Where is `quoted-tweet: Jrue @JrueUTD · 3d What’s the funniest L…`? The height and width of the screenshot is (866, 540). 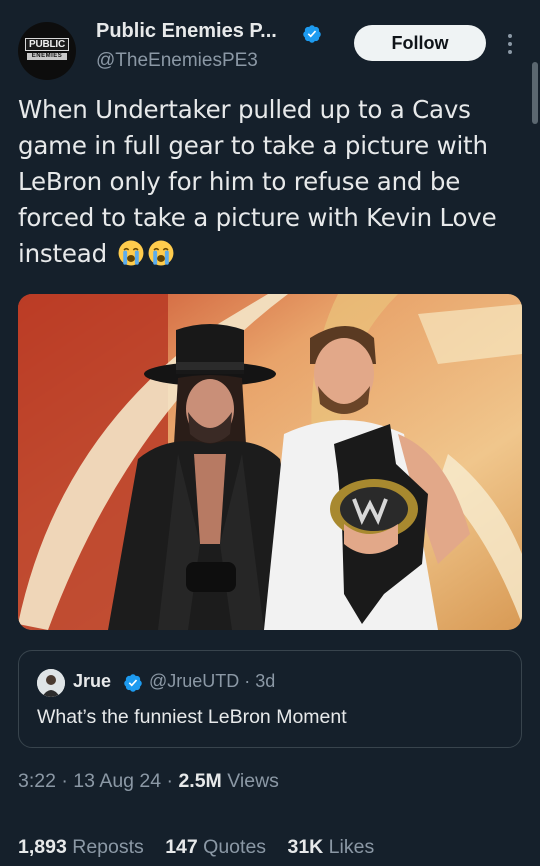 quoted-tweet: Jrue @JrueUTD · 3d What’s the funniest L… is located at coordinates (270, 699).